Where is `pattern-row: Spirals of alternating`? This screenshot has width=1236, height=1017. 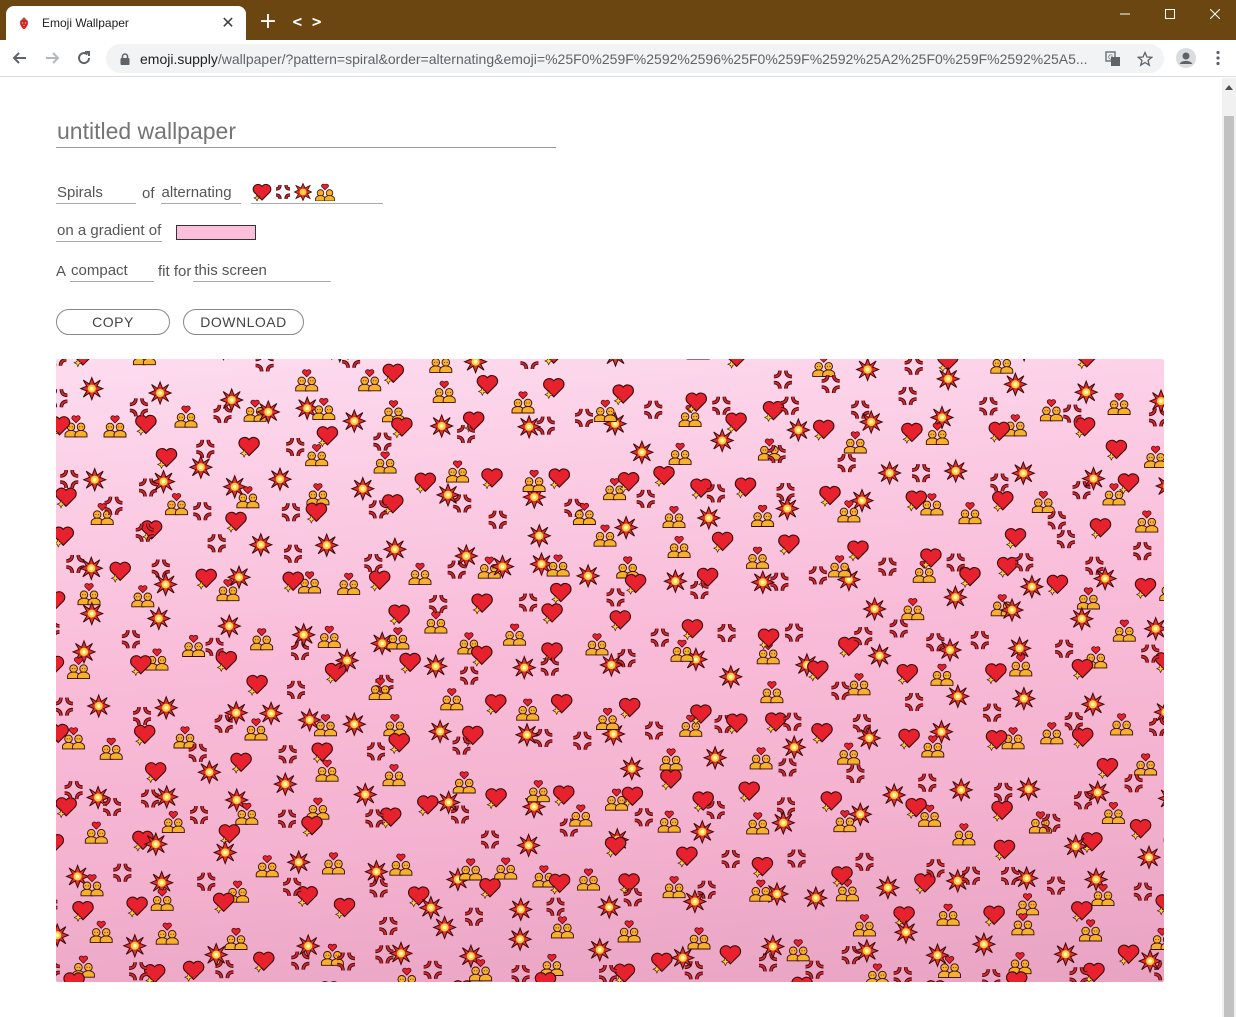 pattern-row: Spirals of alternating is located at coordinates (219, 193).